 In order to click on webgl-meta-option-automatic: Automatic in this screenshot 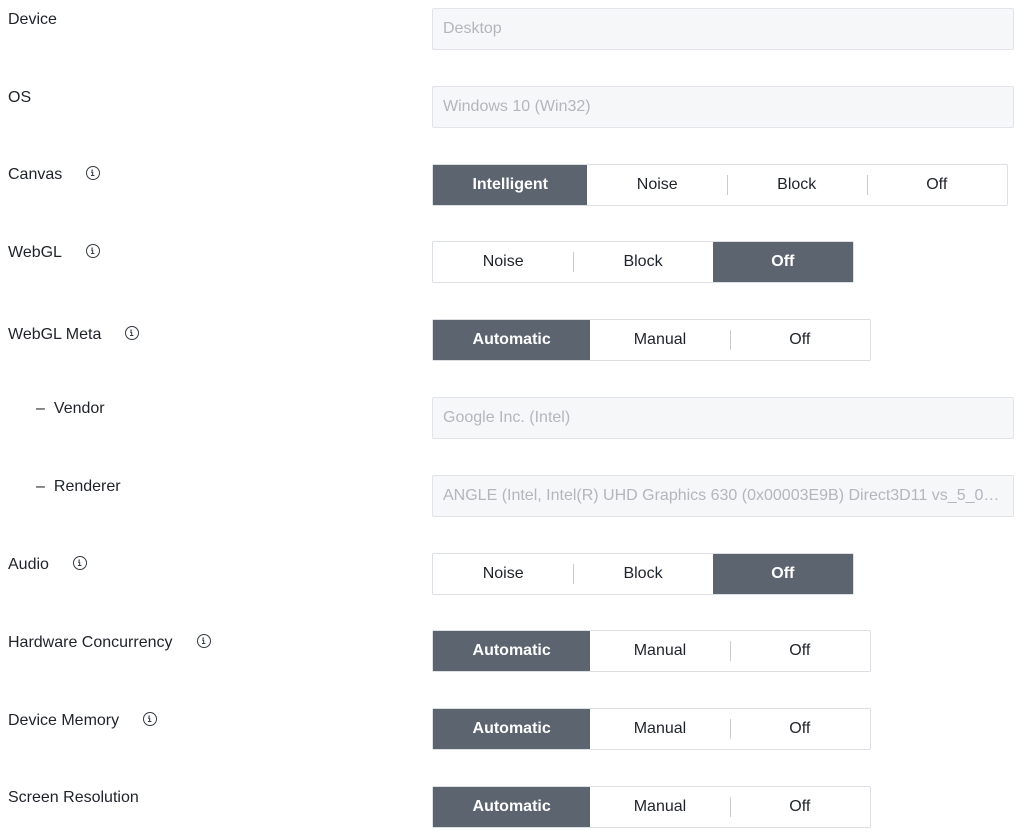, I will do `click(512, 340)`.